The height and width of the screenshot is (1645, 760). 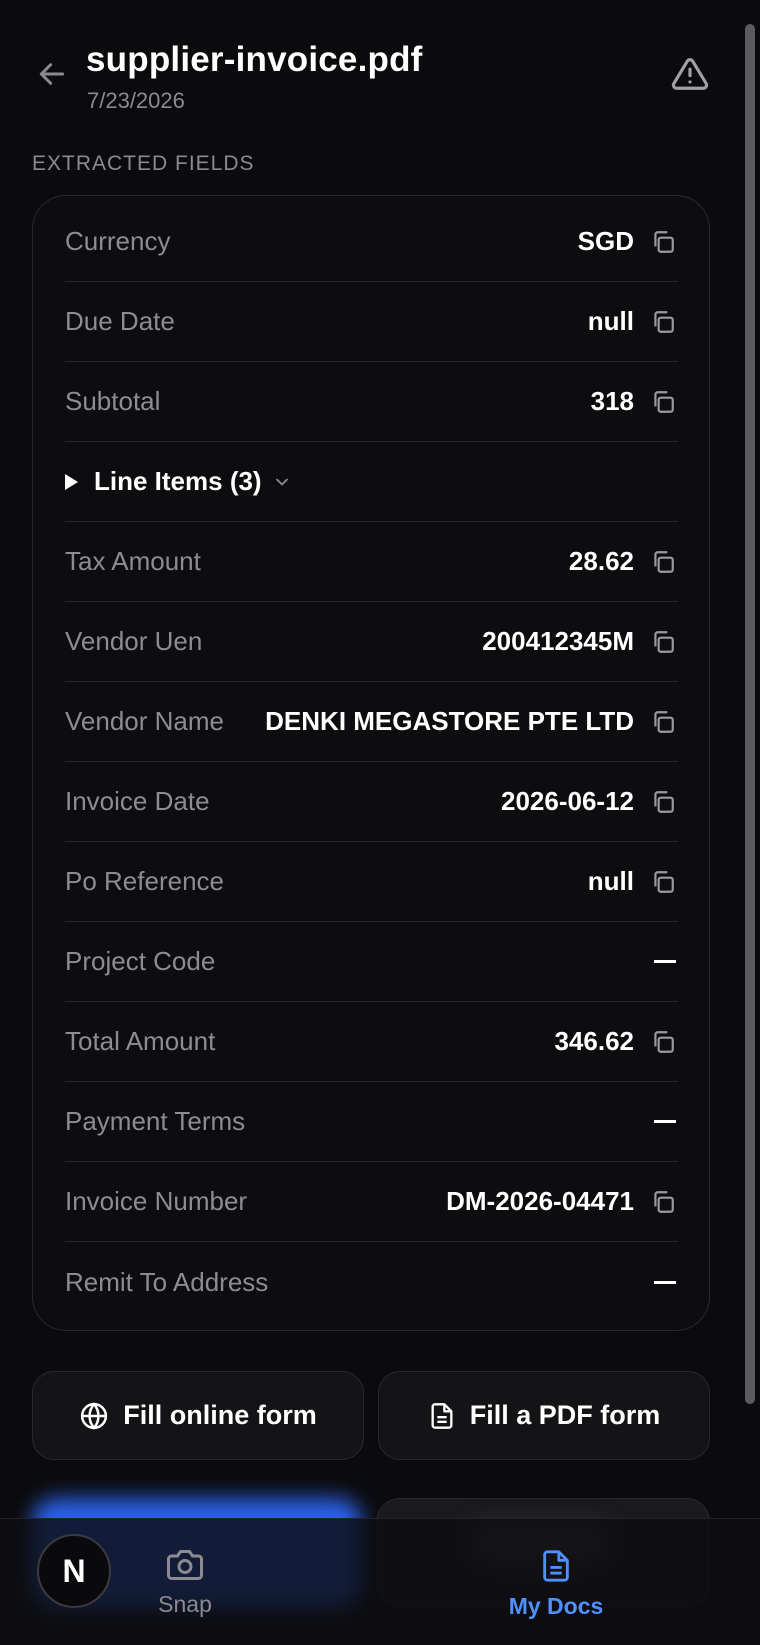 I want to click on line-items-label: Line Items (3), so click(x=178, y=481).